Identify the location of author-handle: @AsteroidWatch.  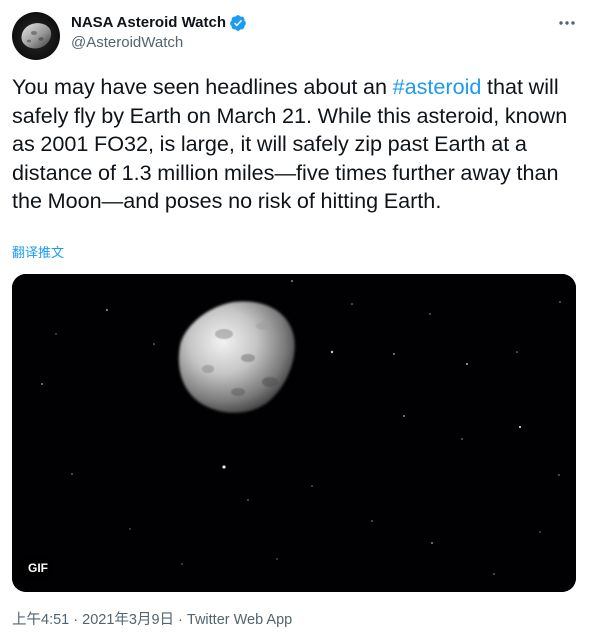
(127, 43).